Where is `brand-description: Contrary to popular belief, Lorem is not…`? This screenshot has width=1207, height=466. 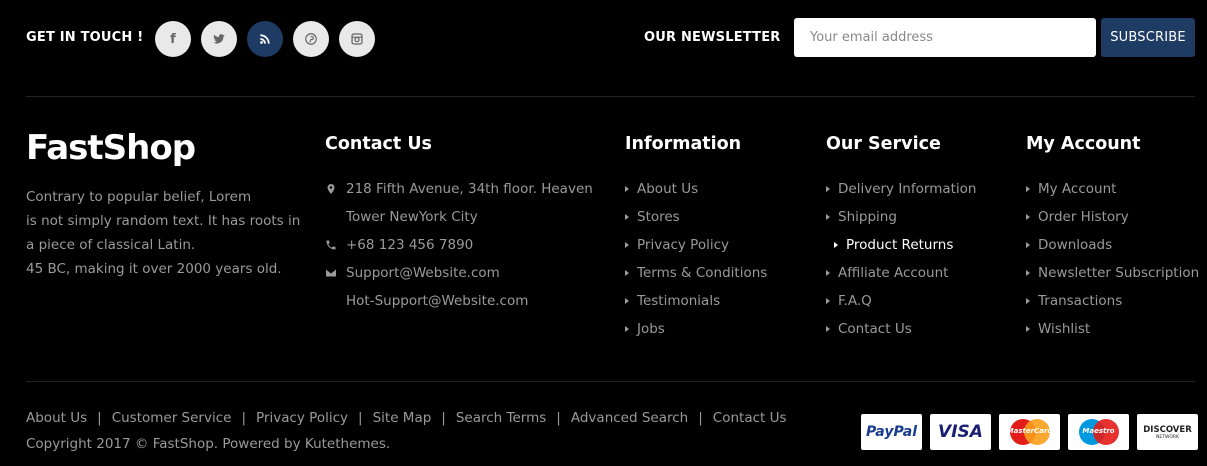 brand-description: Contrary to popular belief, Lorem is not… is located at coordinates (166, 233).